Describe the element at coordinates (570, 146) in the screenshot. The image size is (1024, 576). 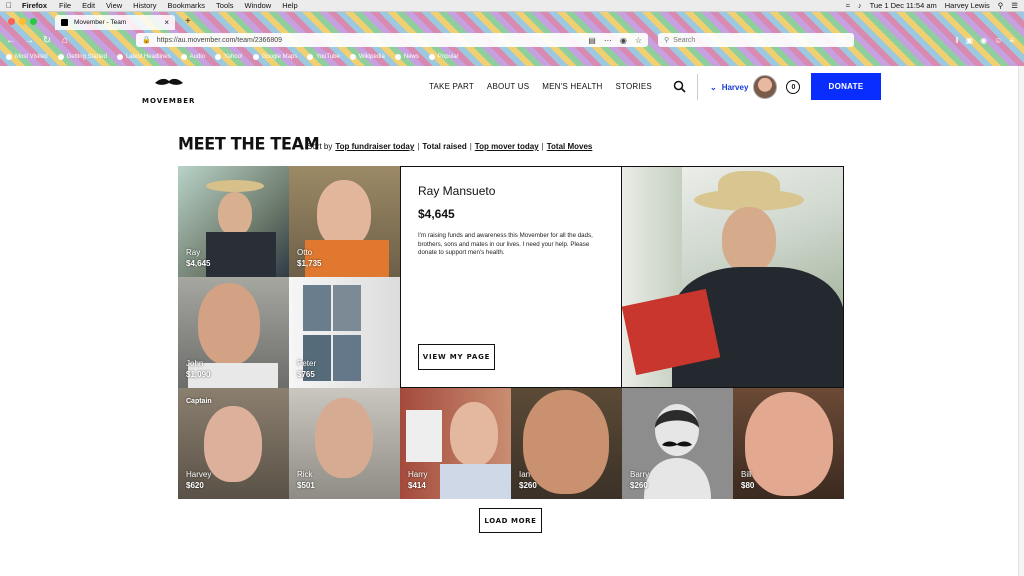
I see `sort-total-moves: Total Moves` at that location.